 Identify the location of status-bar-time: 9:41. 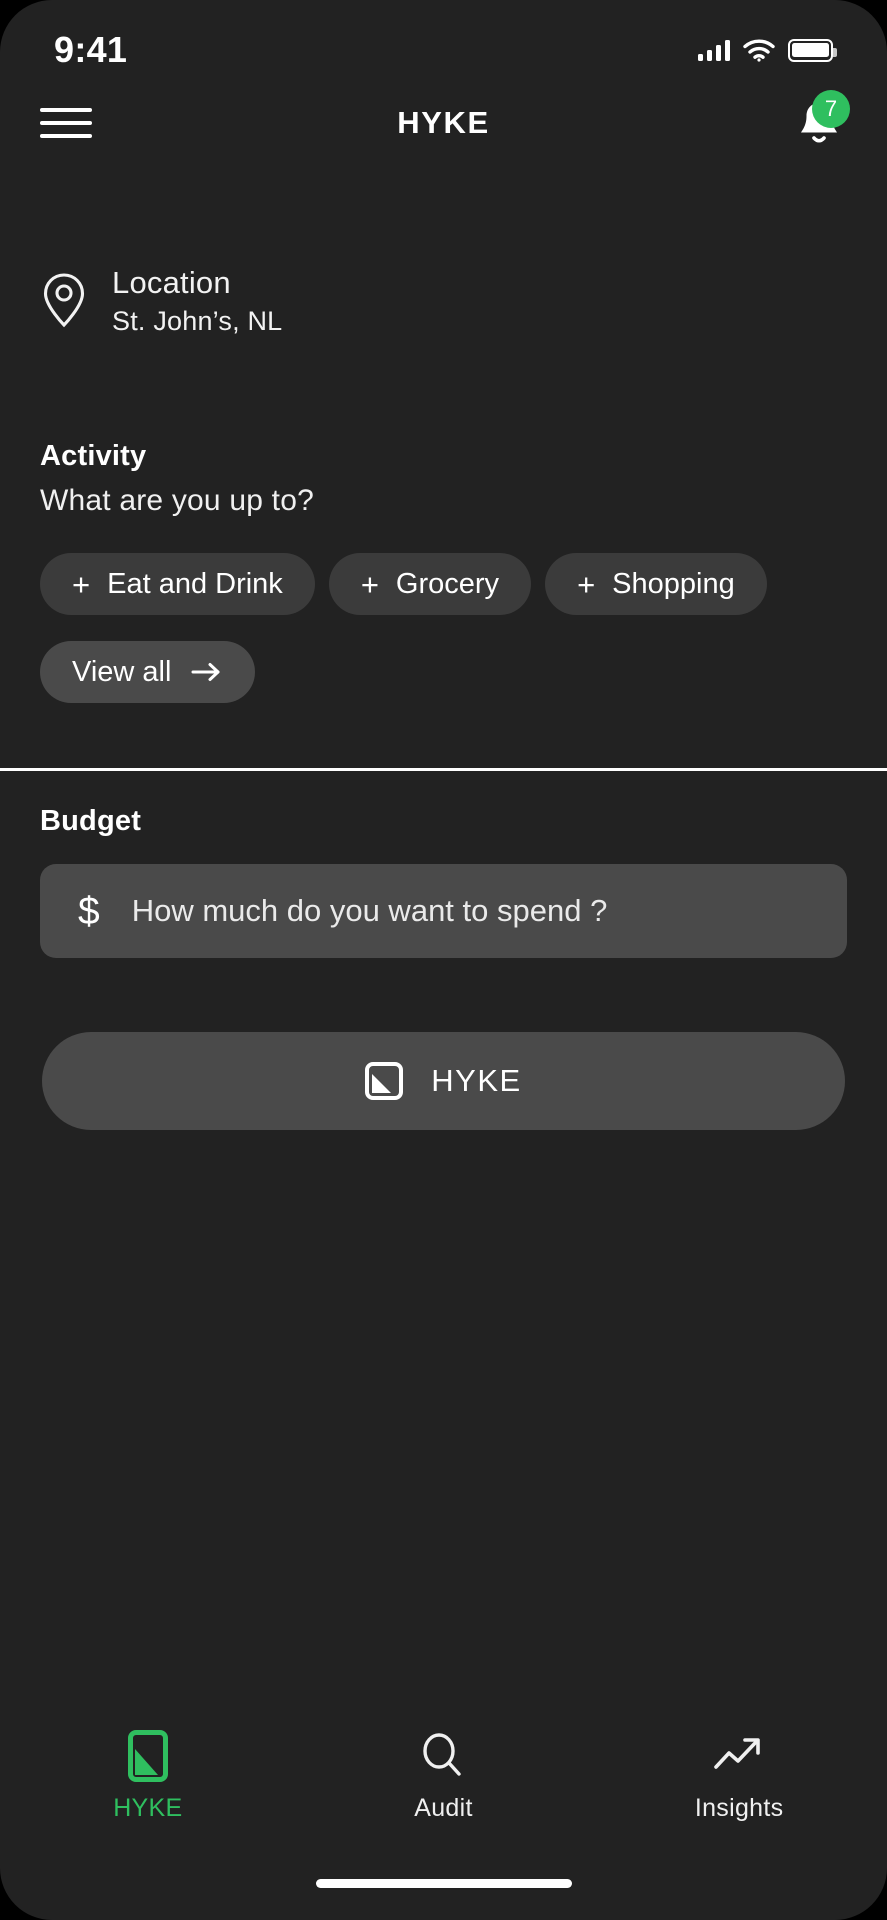
(91, 49).